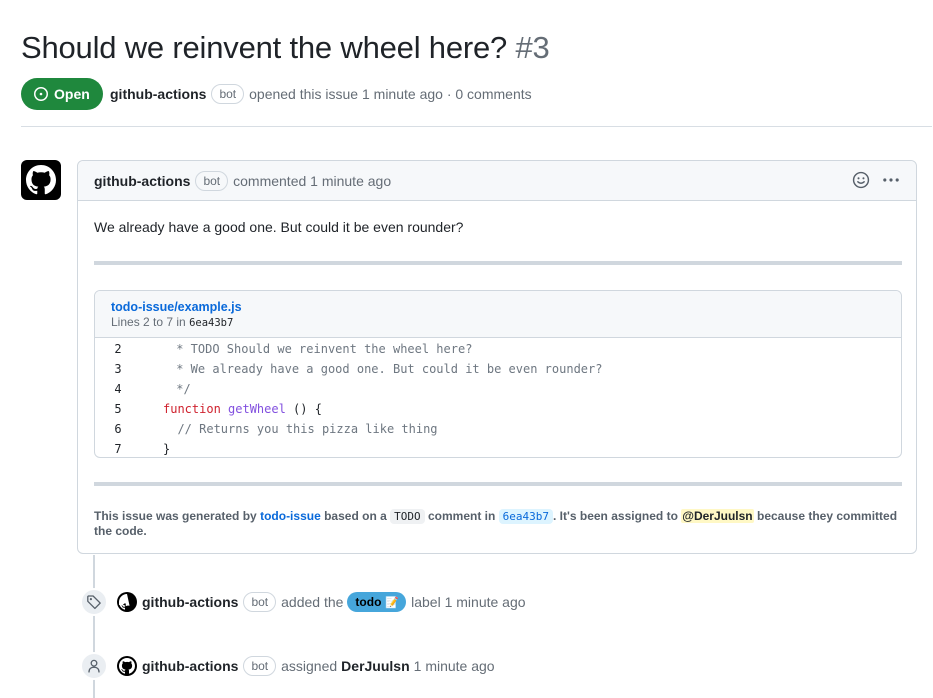  What do you see at coordinates (175, 516) in the screenshot?
I see `note-text: This issue was generated by` at bounding box center [175, 516].